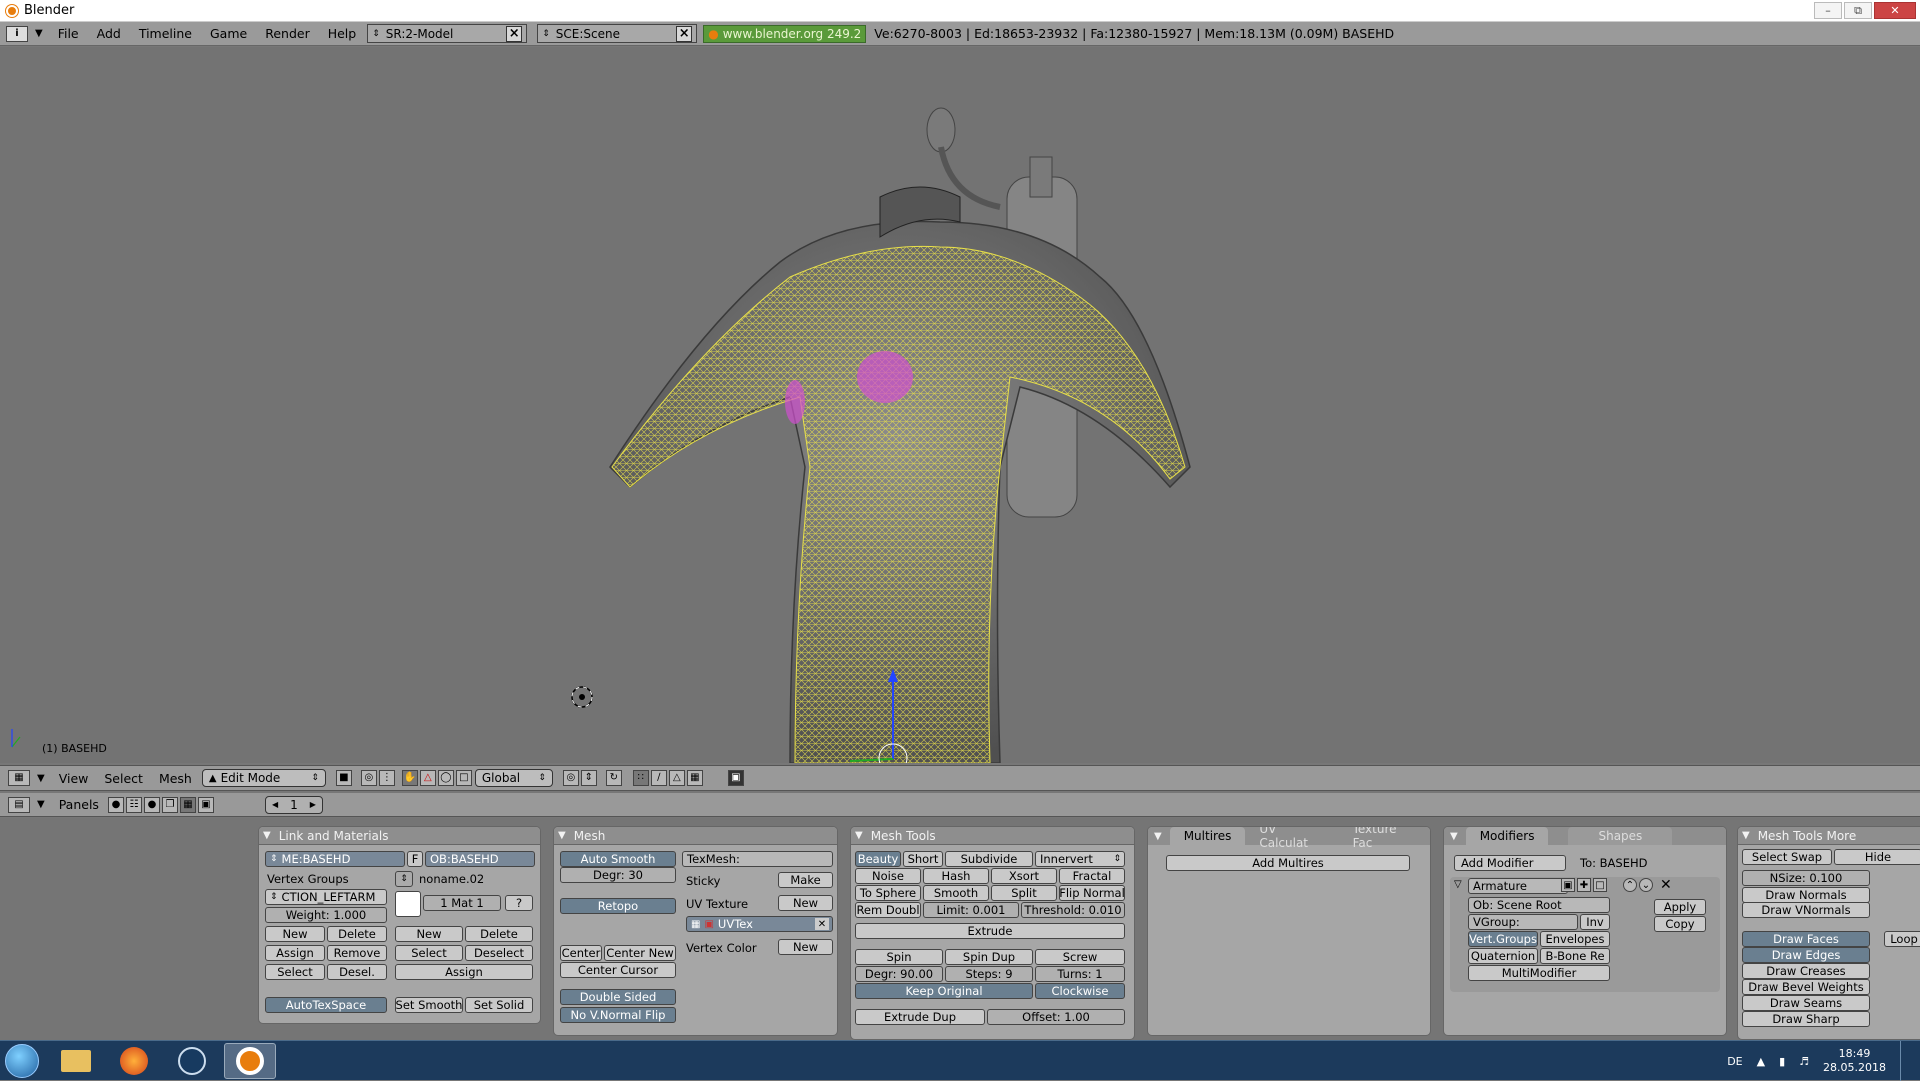 The image size is (1920, 1081). Describe the element at coordinates (464, 972) in the screenshot. I see `material-assign-button: Assign` at that location.